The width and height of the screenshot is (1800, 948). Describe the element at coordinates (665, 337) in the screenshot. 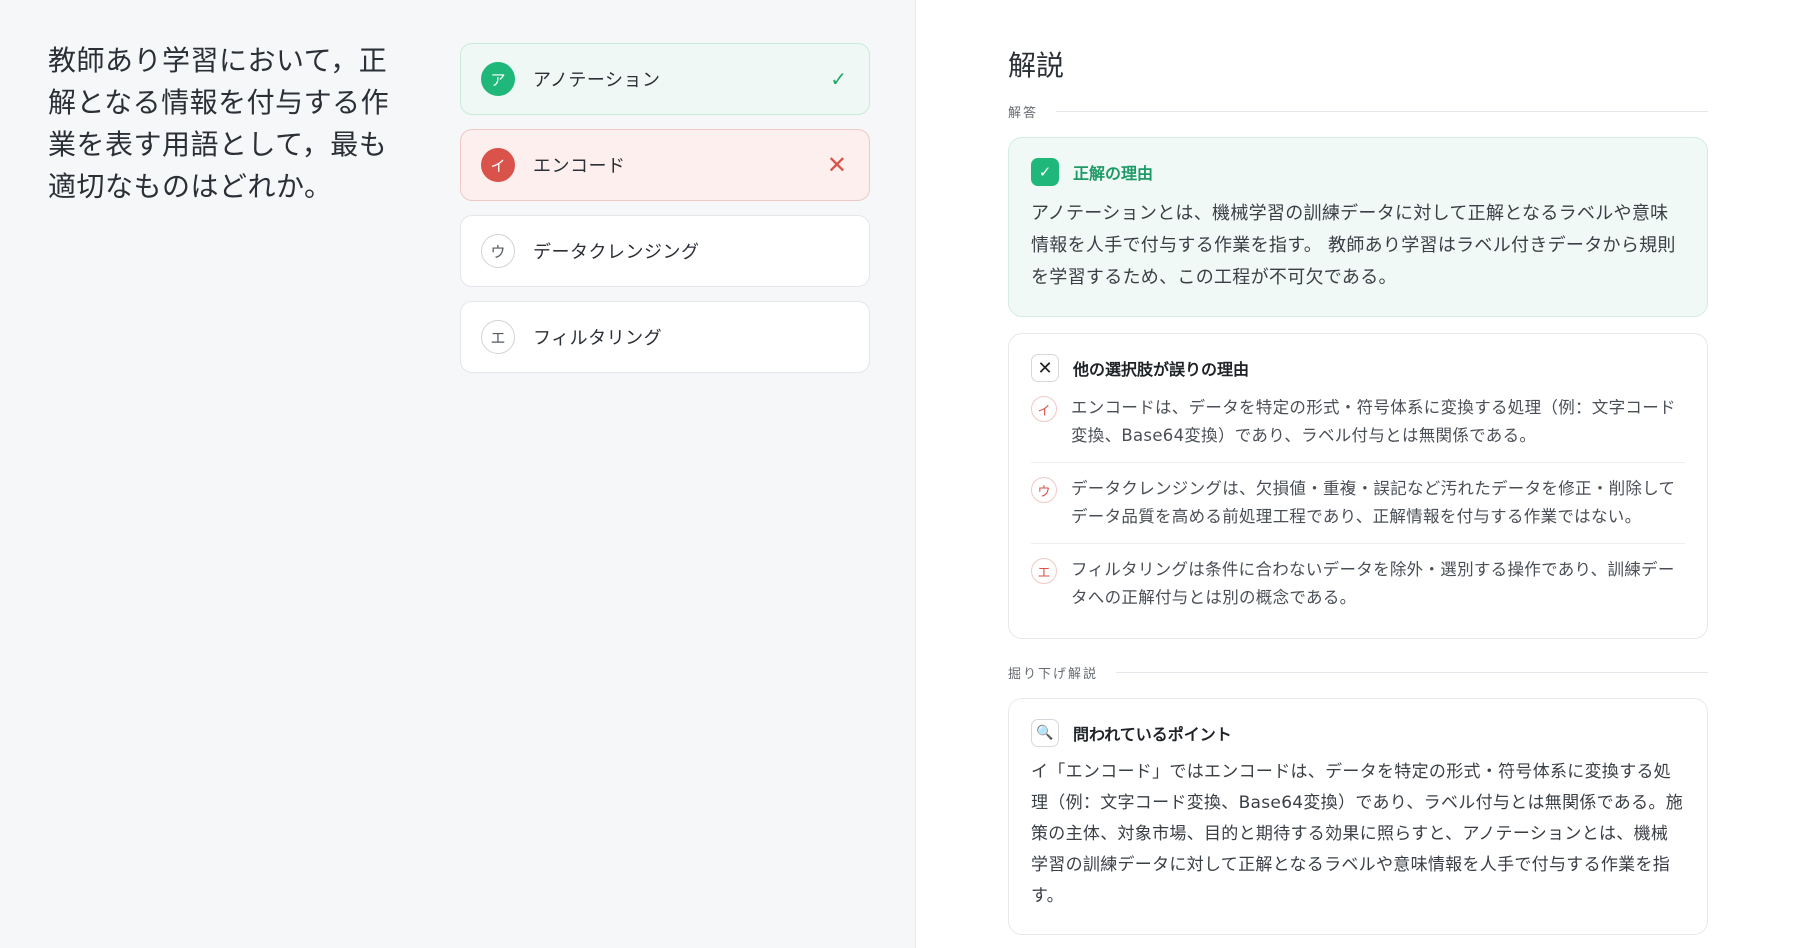

I see `option-e: エ フィルタリング` at that location.